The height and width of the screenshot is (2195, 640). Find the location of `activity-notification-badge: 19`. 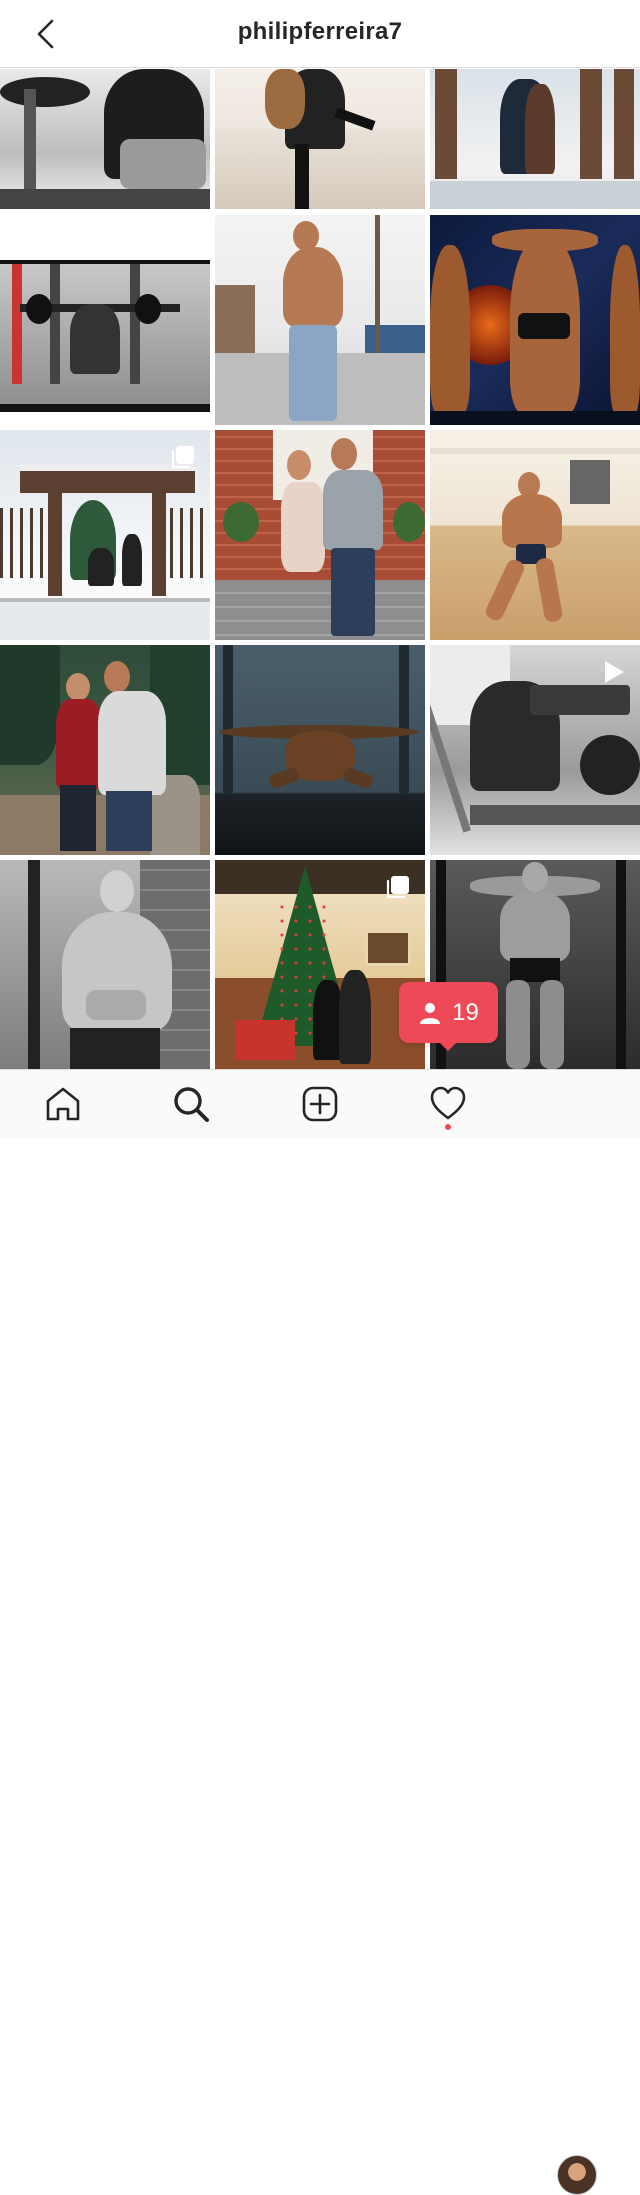

activity-notification-badge: 19 is located at coordinates (448, 1012).